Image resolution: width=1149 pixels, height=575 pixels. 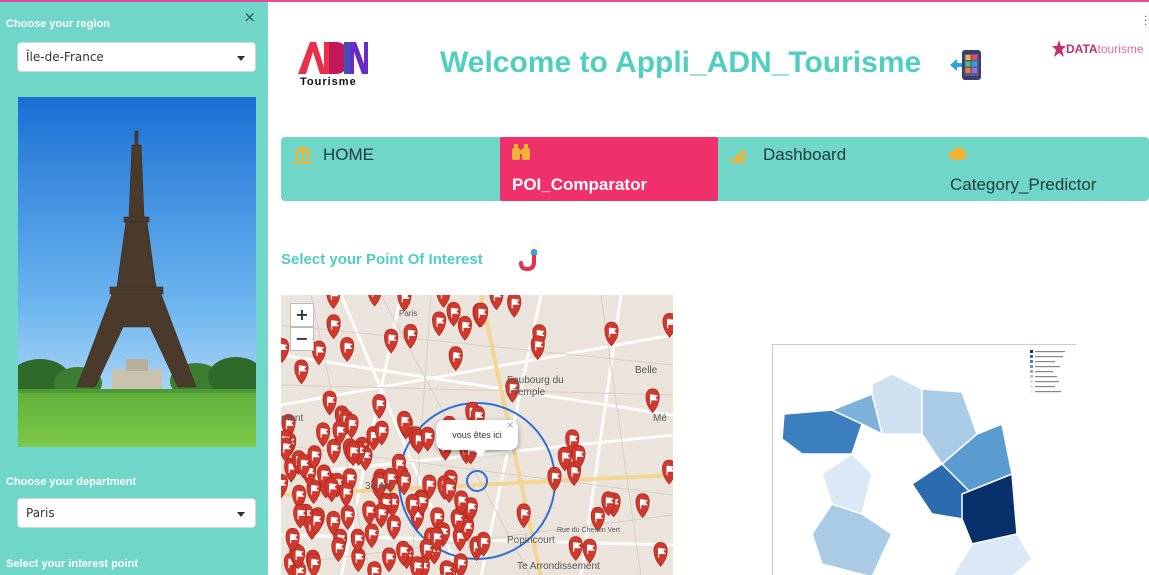 What do you see at coordinates (681, 62) in the screenshot?
I see `page-title: Welcome to Appli_ADN_Tourisme` at bounding box center [681, 62].